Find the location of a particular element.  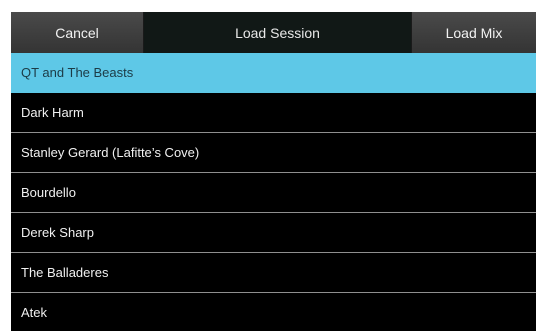

session-item-bourdello: Bourdello is located at coordinates (273, 193).